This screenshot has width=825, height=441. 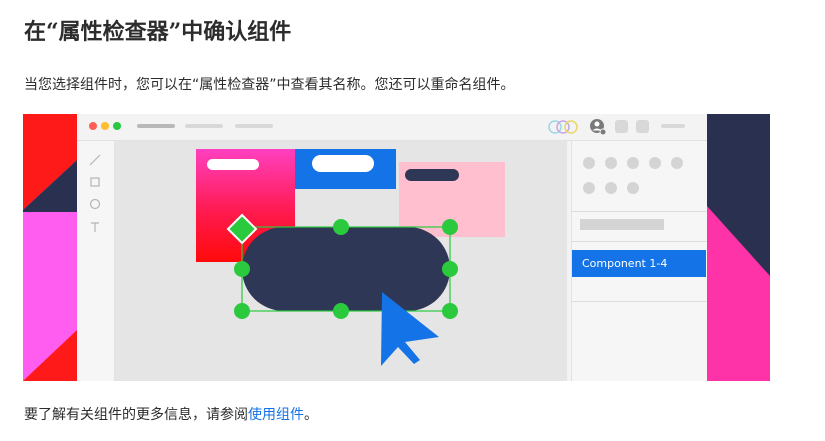 What do you see at coordinates (598, 127) in the screenshot?
I see `avatar-icon` at bounding box center [598, 127].